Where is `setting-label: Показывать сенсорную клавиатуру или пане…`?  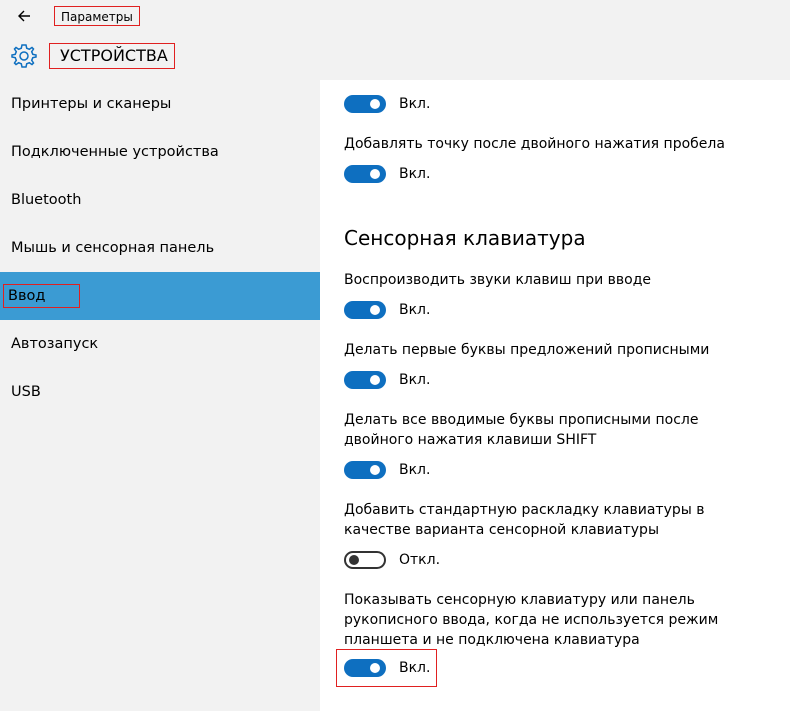 setting-label: Показывать сенсорную клавиатуру или пане… is located at coordinates (531, 620).